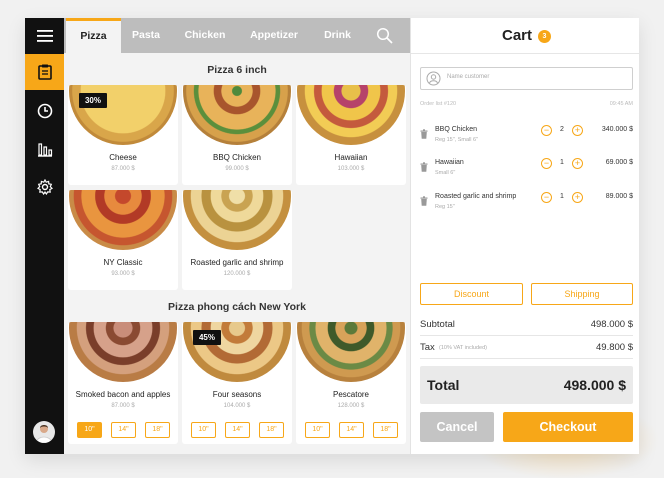 The image size is (664, 478). Describe the element at coordinates (619, 162) in the screenshot. I see `item-price: 69.000 $` at that location.